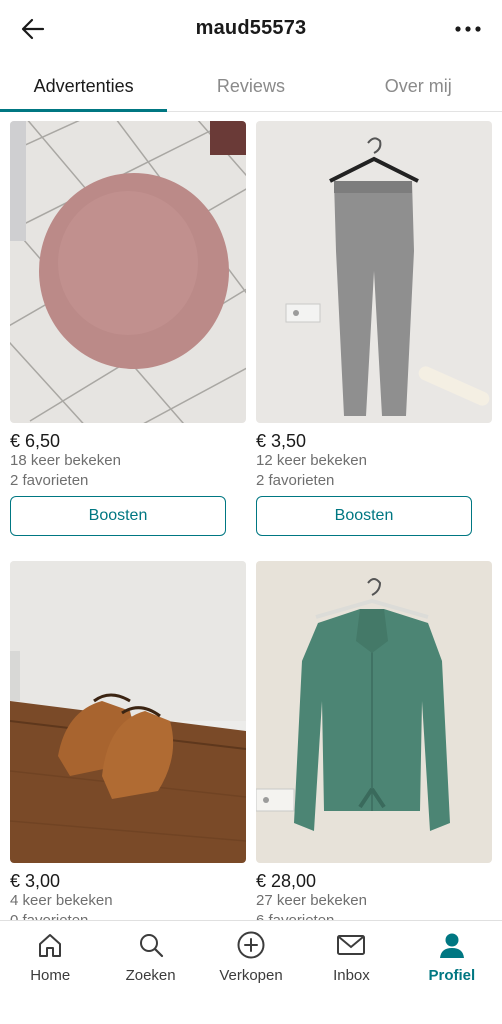  What do you see at coordinates (286, 881) in the screenshot?
I see `listing-price: € 28,00` at bounding box center [286, 881].